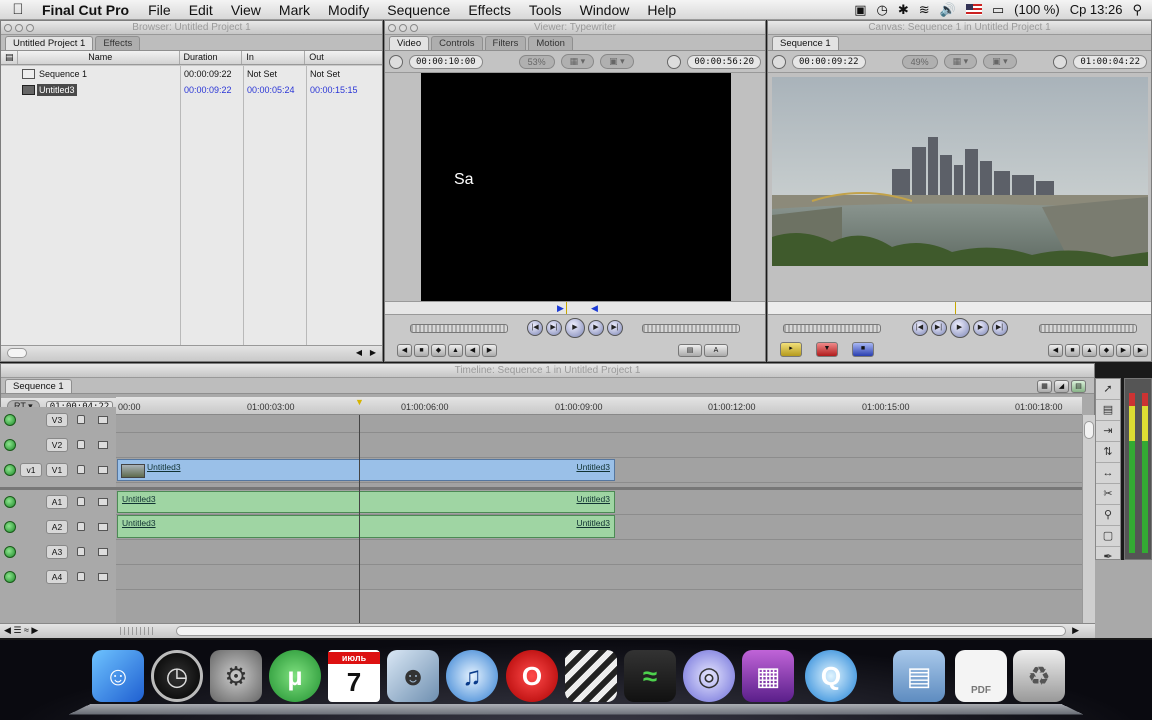  I want to click on canvas-frame, so click(960, 171).